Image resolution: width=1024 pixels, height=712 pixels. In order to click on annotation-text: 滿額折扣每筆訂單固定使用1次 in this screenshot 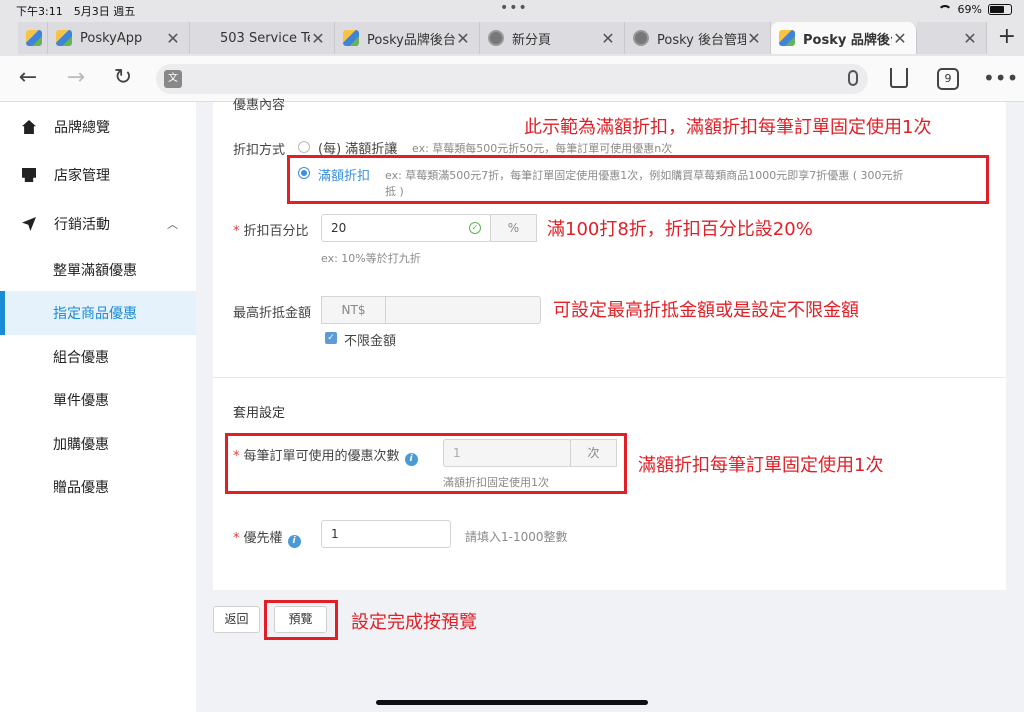, I will do `click(761, 465)`.